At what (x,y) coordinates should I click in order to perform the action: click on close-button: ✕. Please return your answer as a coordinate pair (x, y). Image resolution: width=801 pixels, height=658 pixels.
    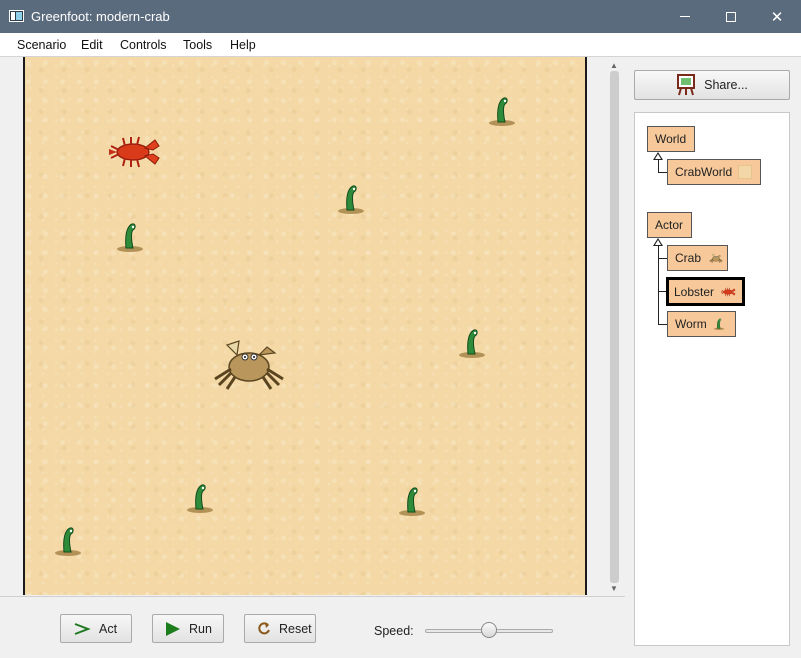
    Looking at the image, I should click on (777, 16).